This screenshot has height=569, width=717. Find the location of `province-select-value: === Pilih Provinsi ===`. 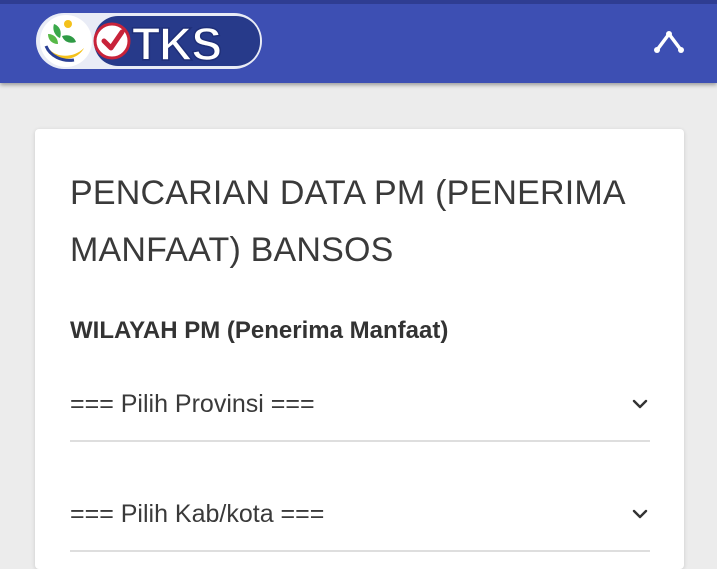

province-select-value: === Pilih Provinsi === is located at coordinates (192, 404).